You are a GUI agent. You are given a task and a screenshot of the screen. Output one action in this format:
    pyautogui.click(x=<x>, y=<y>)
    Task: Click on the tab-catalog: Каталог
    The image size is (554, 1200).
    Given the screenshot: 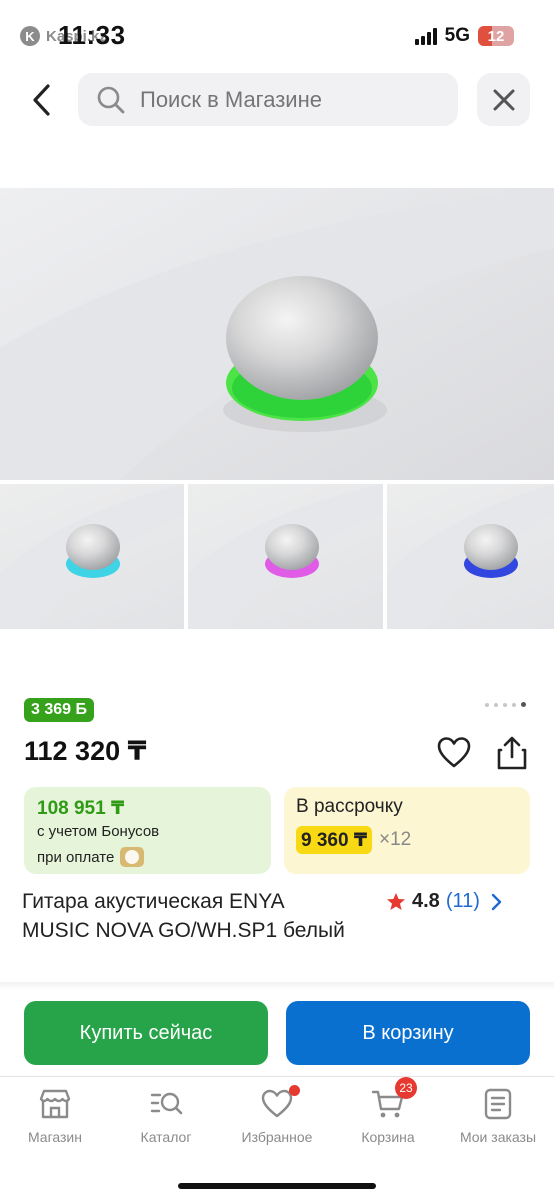 What is the action you would take?
    pyautogui.click(x=166, y=1116)
    